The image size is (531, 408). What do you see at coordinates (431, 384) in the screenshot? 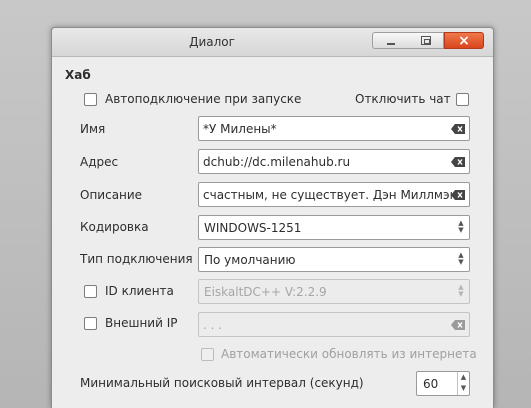
I see `search-interval-value: 60` at bounding box center [431, 384].